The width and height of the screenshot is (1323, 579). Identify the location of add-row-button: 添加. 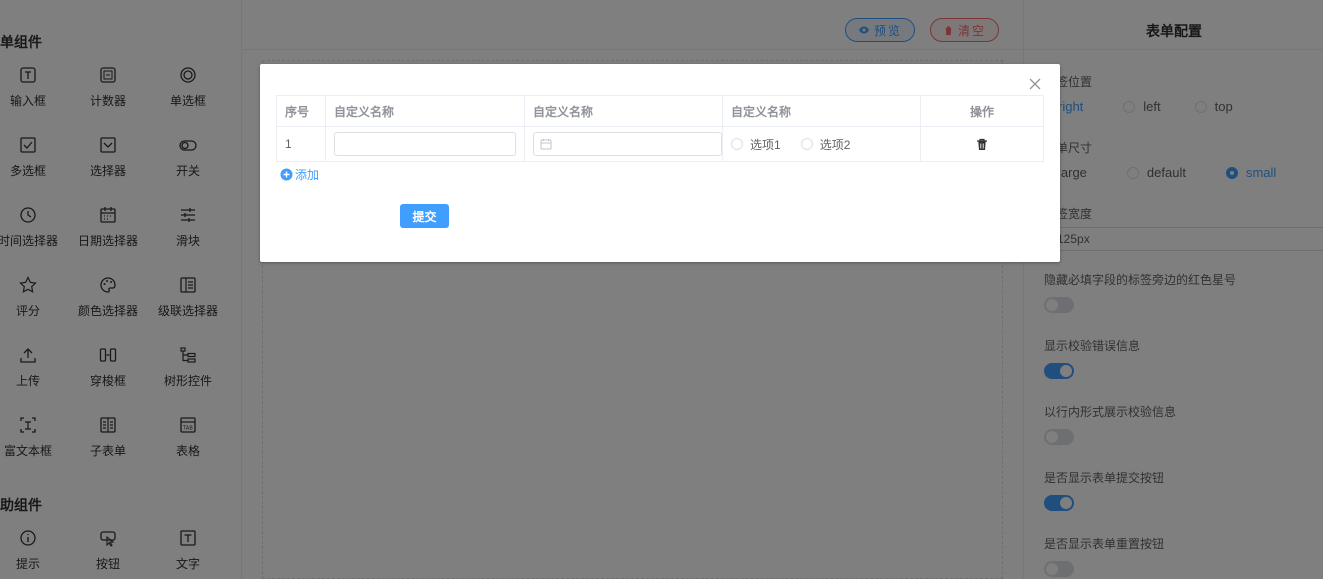
(299, 174).